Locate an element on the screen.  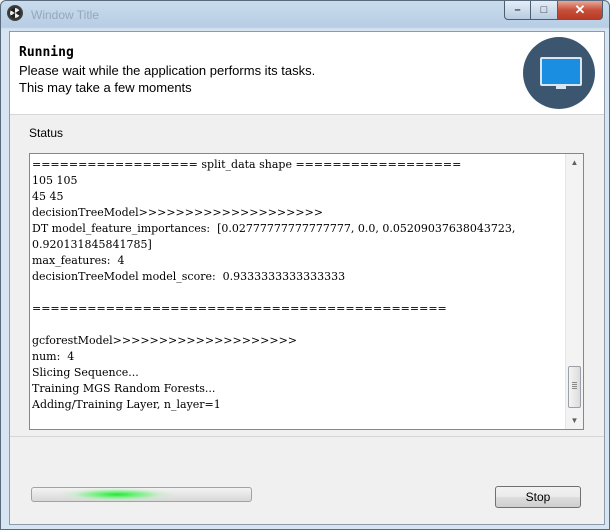
progress-bar is located at coordinates (141, 494).